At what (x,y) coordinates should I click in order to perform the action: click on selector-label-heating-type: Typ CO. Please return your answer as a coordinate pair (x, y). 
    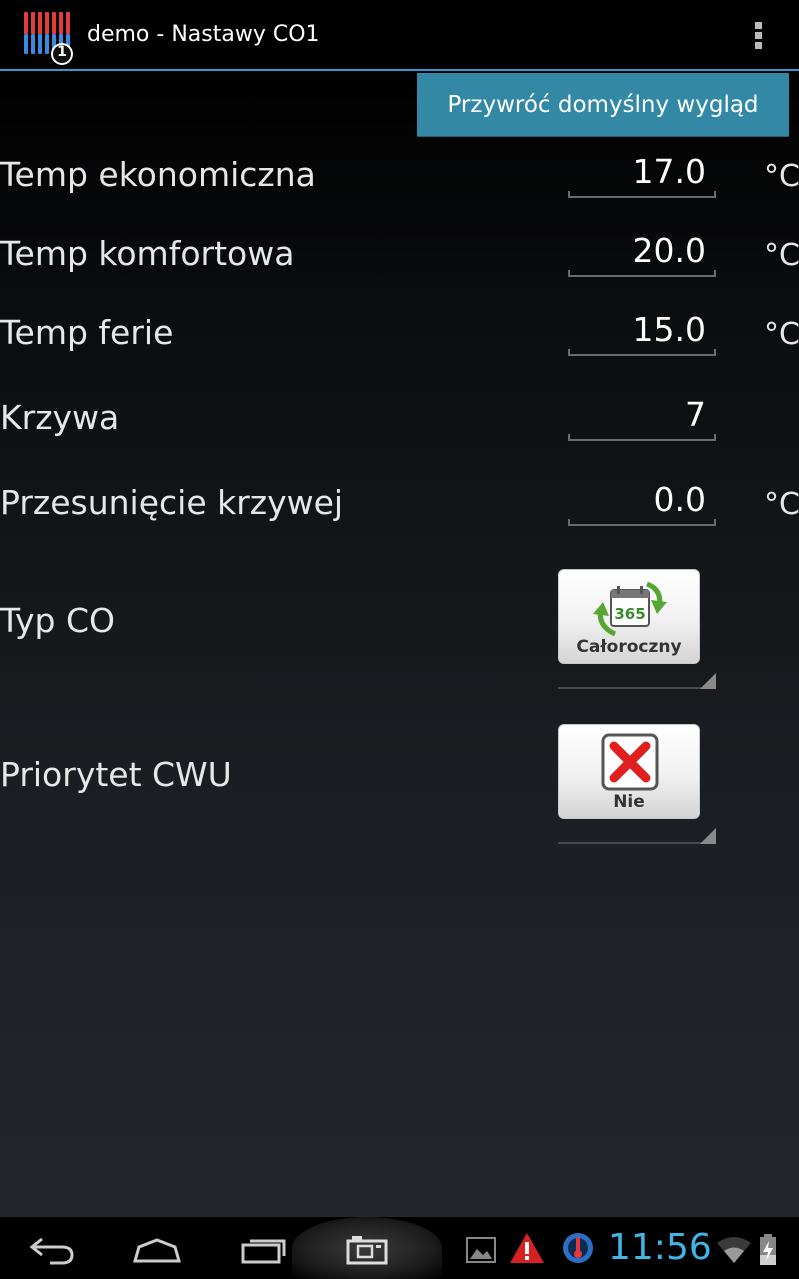
    Looking at the image, I should click on (58, 620).